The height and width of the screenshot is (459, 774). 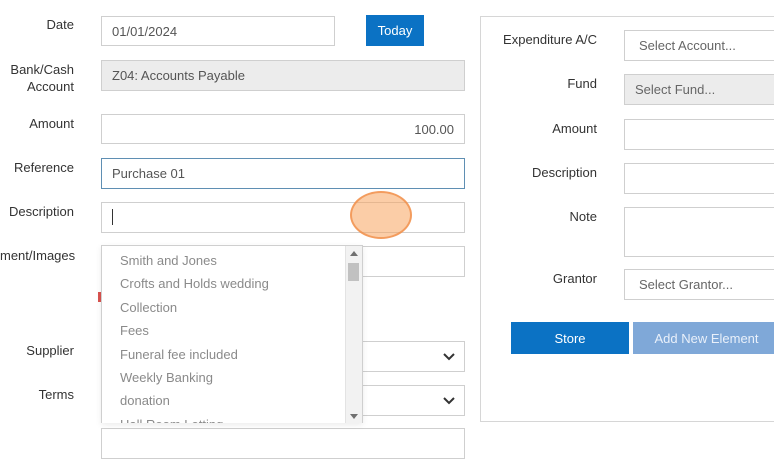 What do you see at coordinates (218, 31) in the screenshot?
I see `date-input: 01/01/2024` at bounding box center [218, 31].